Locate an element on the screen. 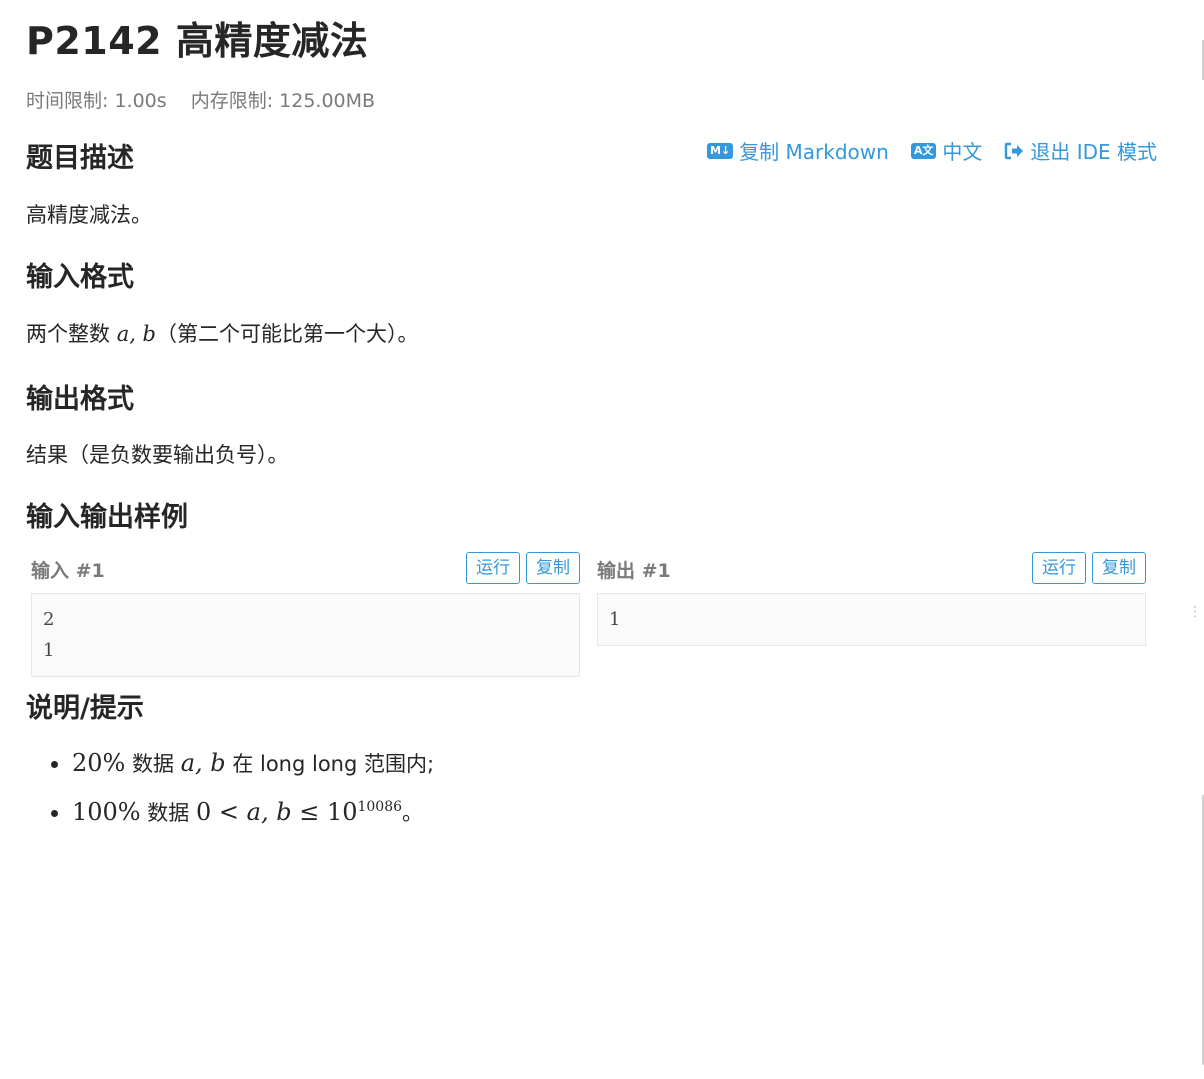 The height and width of the screenshot is (1079, 1204). sample-input-label: 输入 #1 is located at coordinates (68, 571).